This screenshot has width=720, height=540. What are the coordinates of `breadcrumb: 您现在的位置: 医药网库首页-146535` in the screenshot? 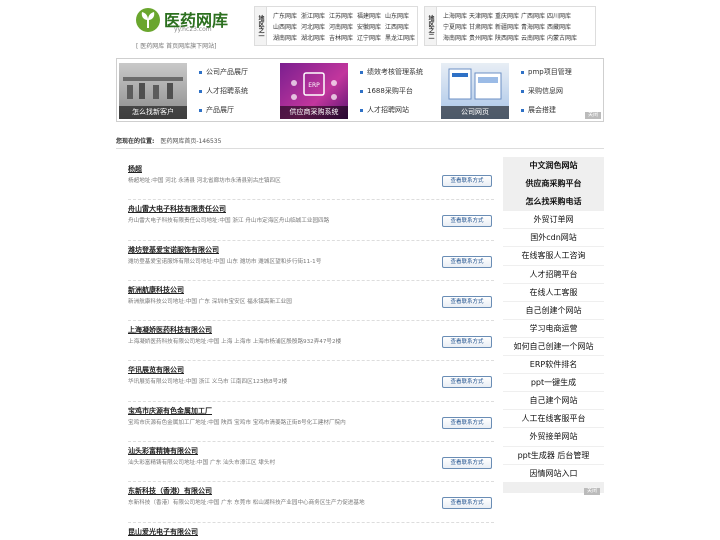 It's located at (360, 141).